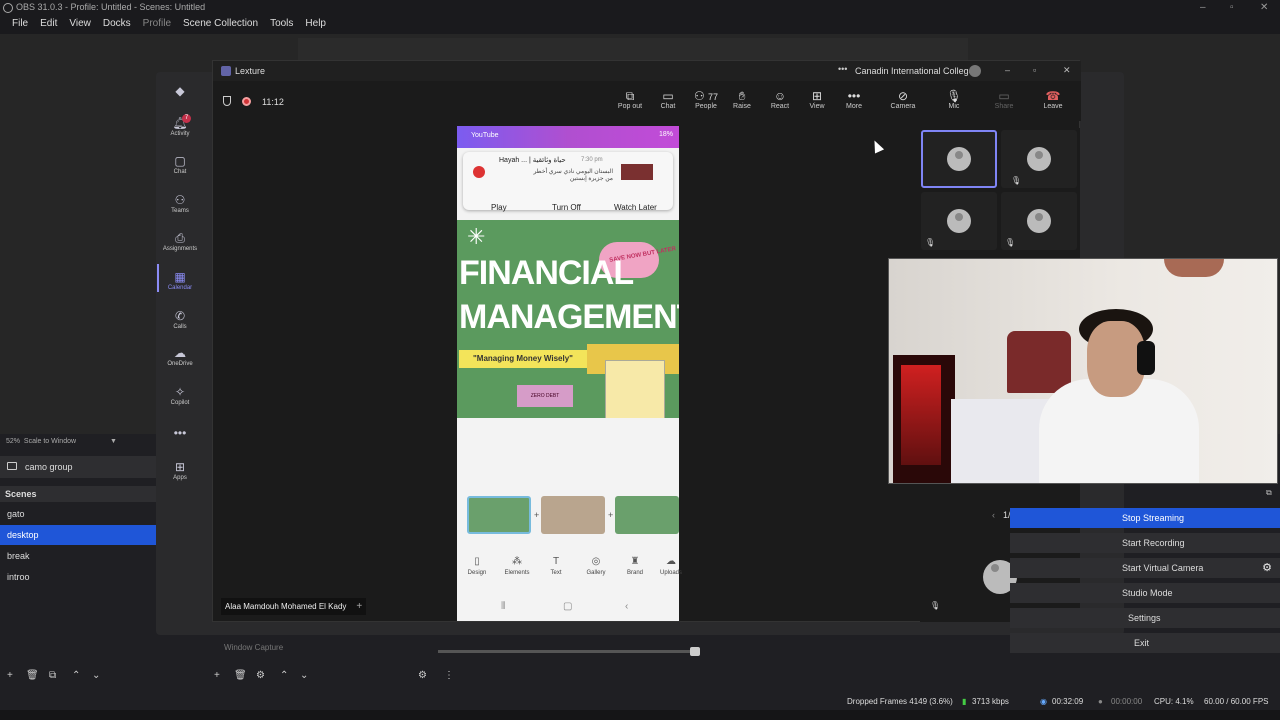 This screenshot has height=720, width=1280. What do you see at coordinates (993, 515) in the screenshot?
I see `prev-page-icon: ‹` at bounding box center [993, 515].